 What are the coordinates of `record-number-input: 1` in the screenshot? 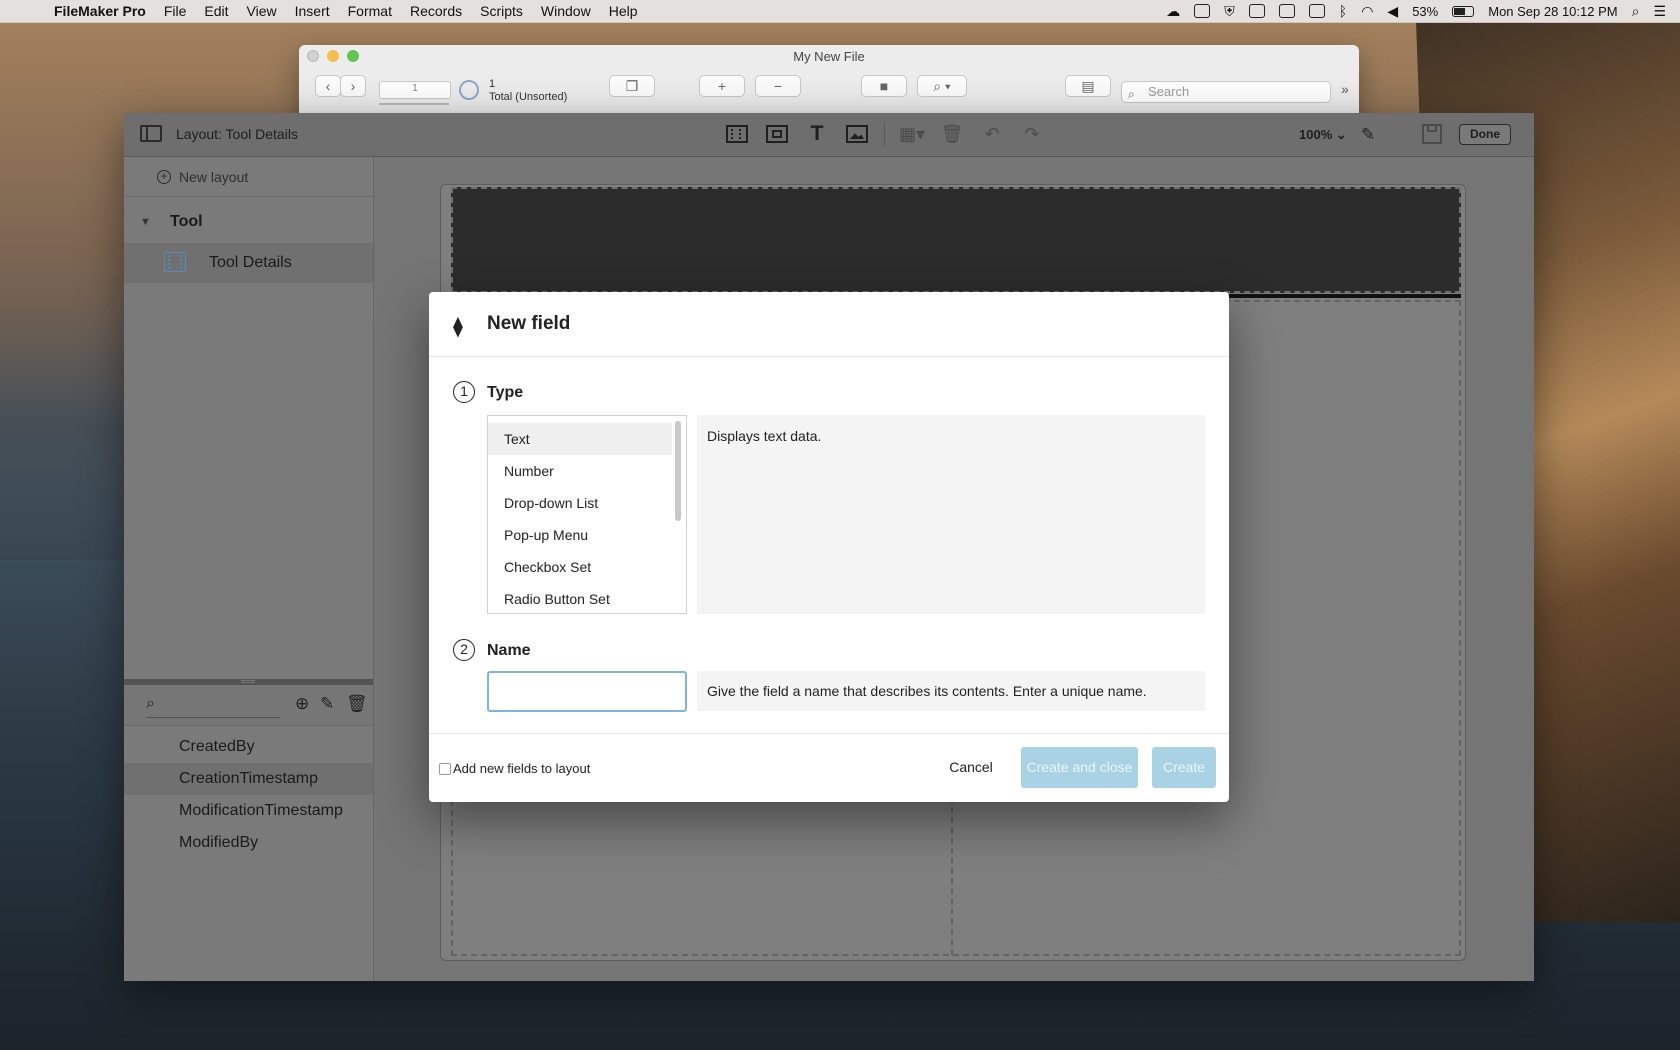 It's located at (415, 90).